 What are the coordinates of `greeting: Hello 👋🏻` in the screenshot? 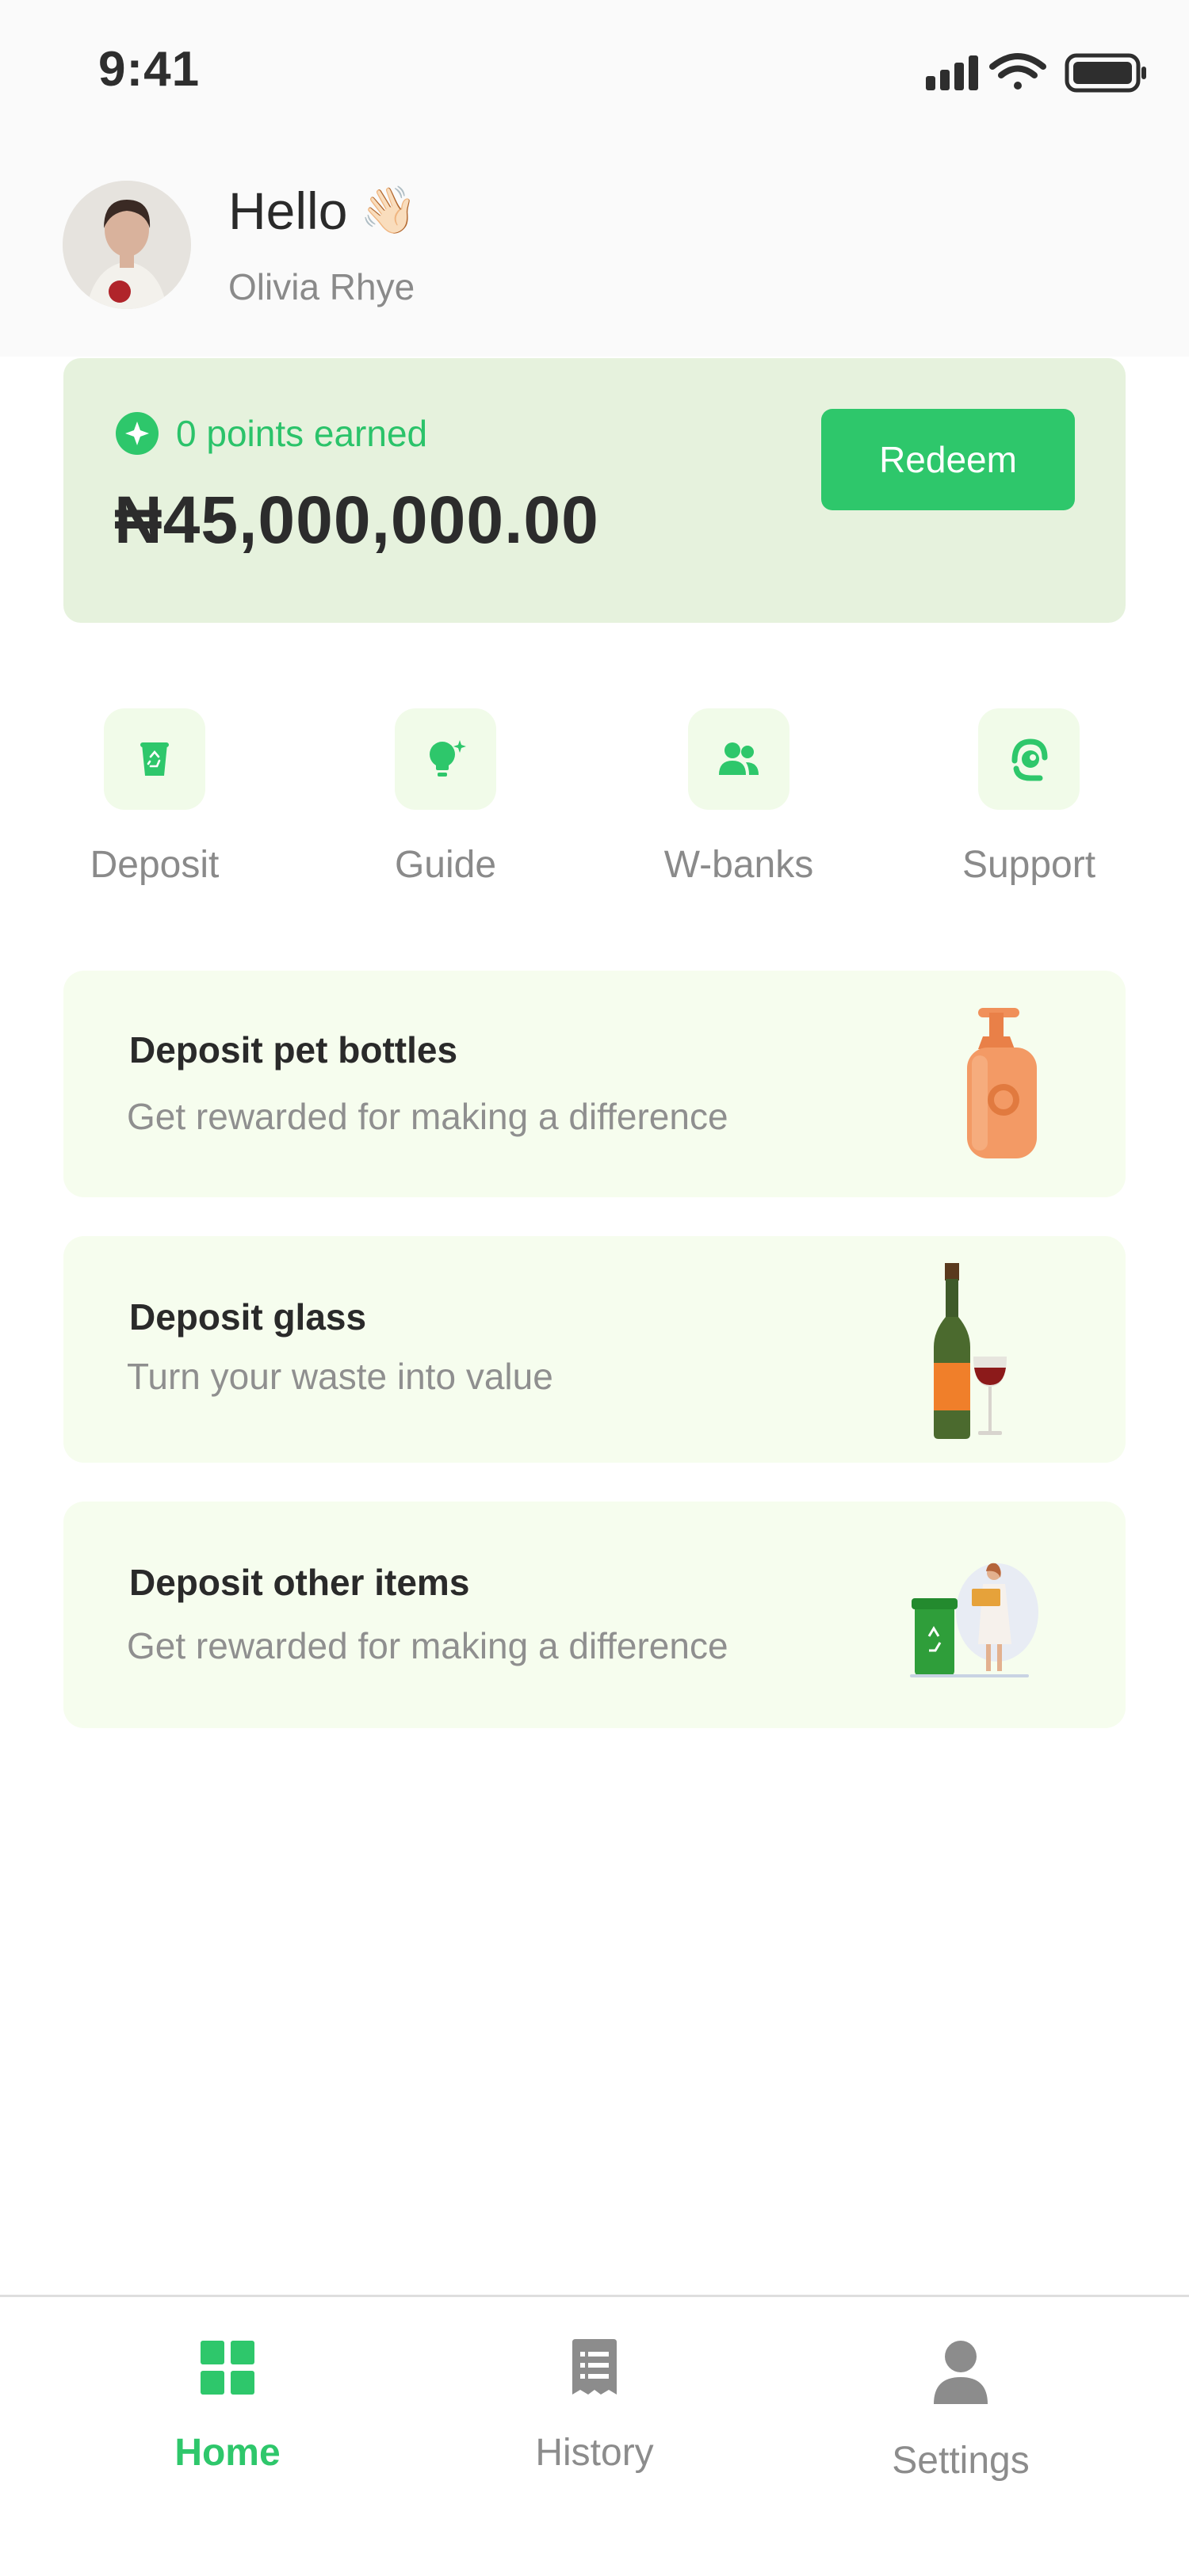 It's located at (323, 211).